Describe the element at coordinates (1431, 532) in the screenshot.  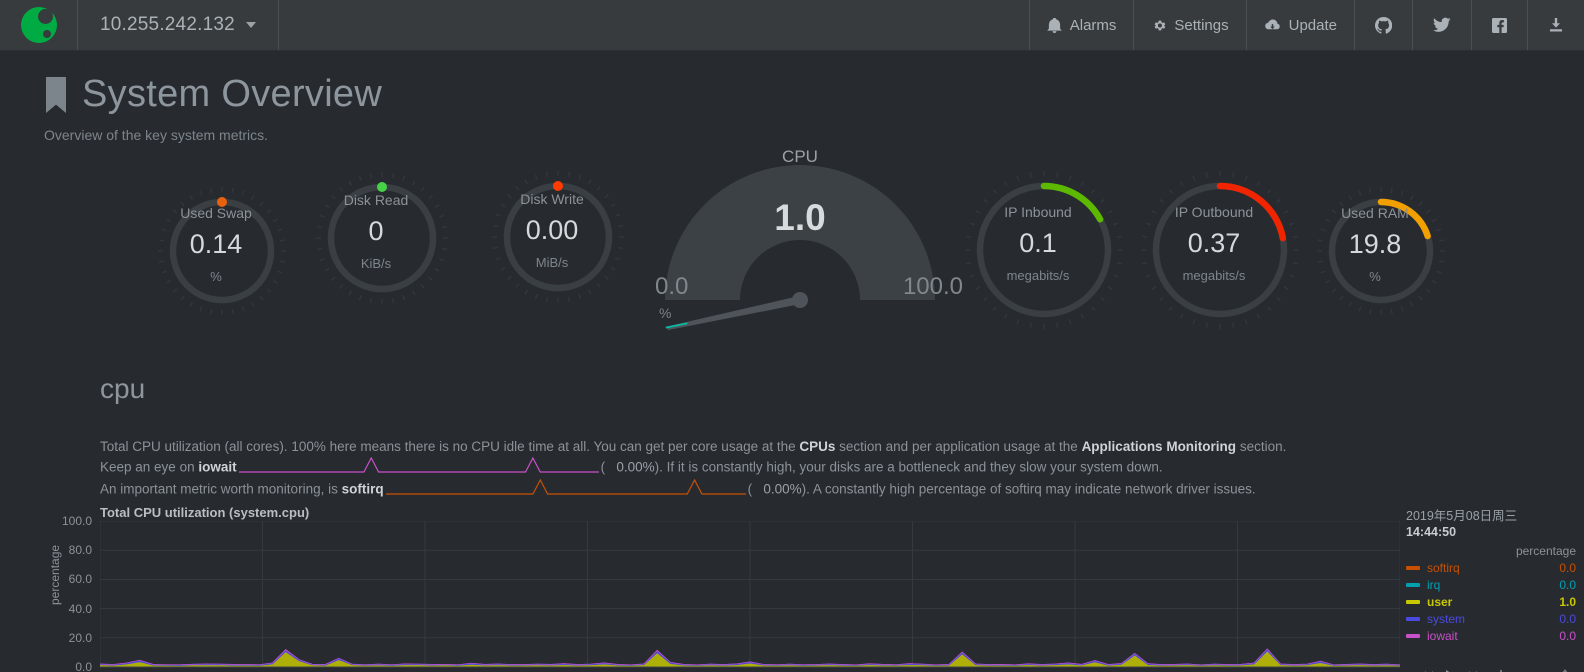
I see `legend-time: 14:44:50` at that location.